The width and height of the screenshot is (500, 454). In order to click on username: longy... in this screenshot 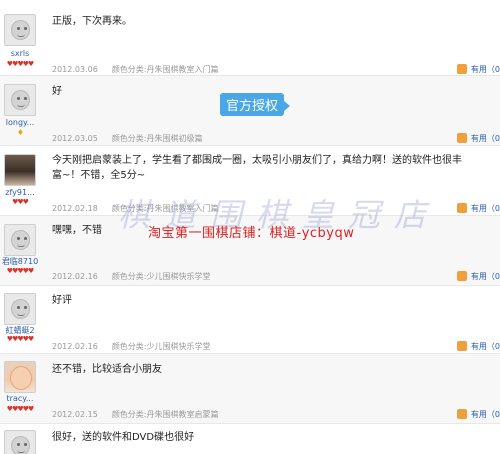, I will do `click(20, 122)`.